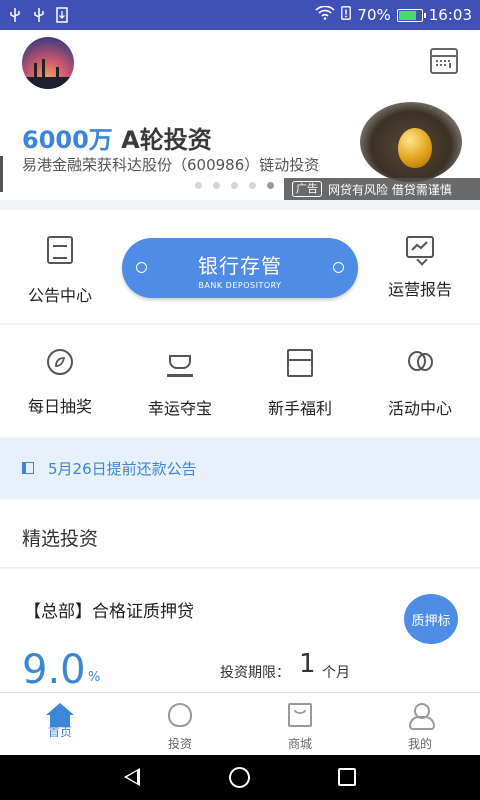  I want to click on term-label: 投资期限：, so click(255, 673).